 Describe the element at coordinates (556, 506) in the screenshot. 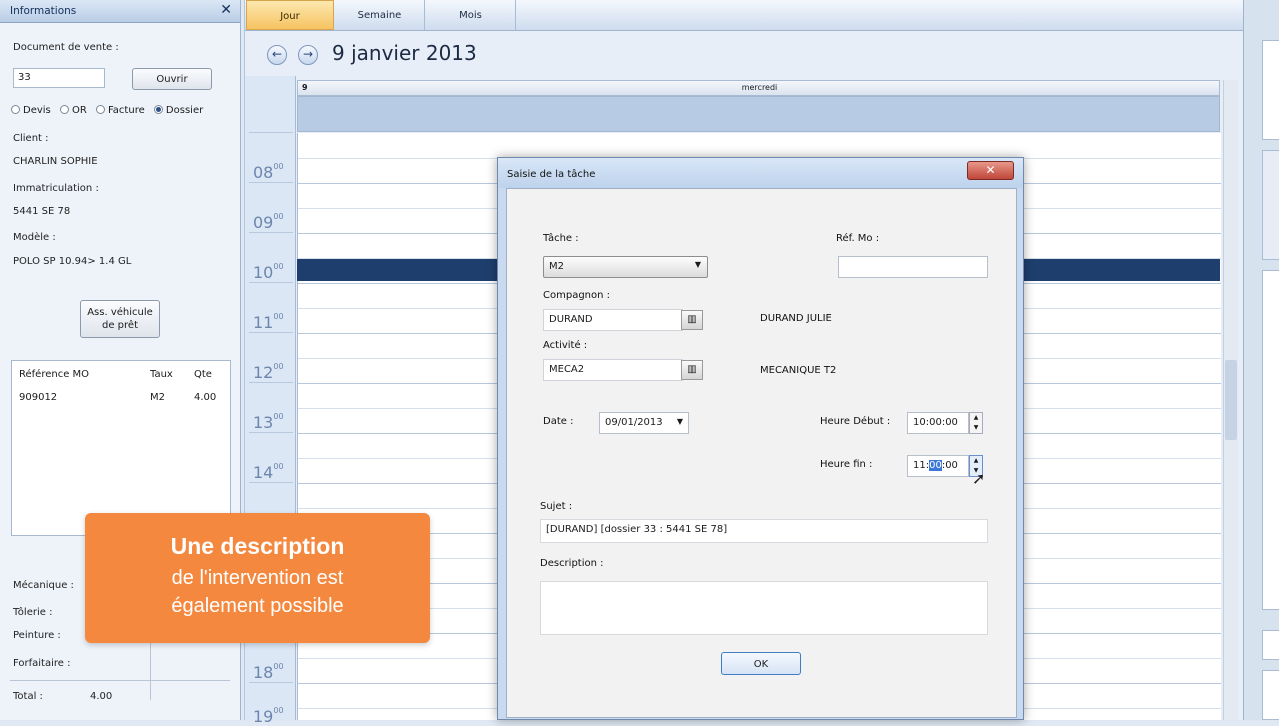

I see `sujet-label: Sujet :` at that location.